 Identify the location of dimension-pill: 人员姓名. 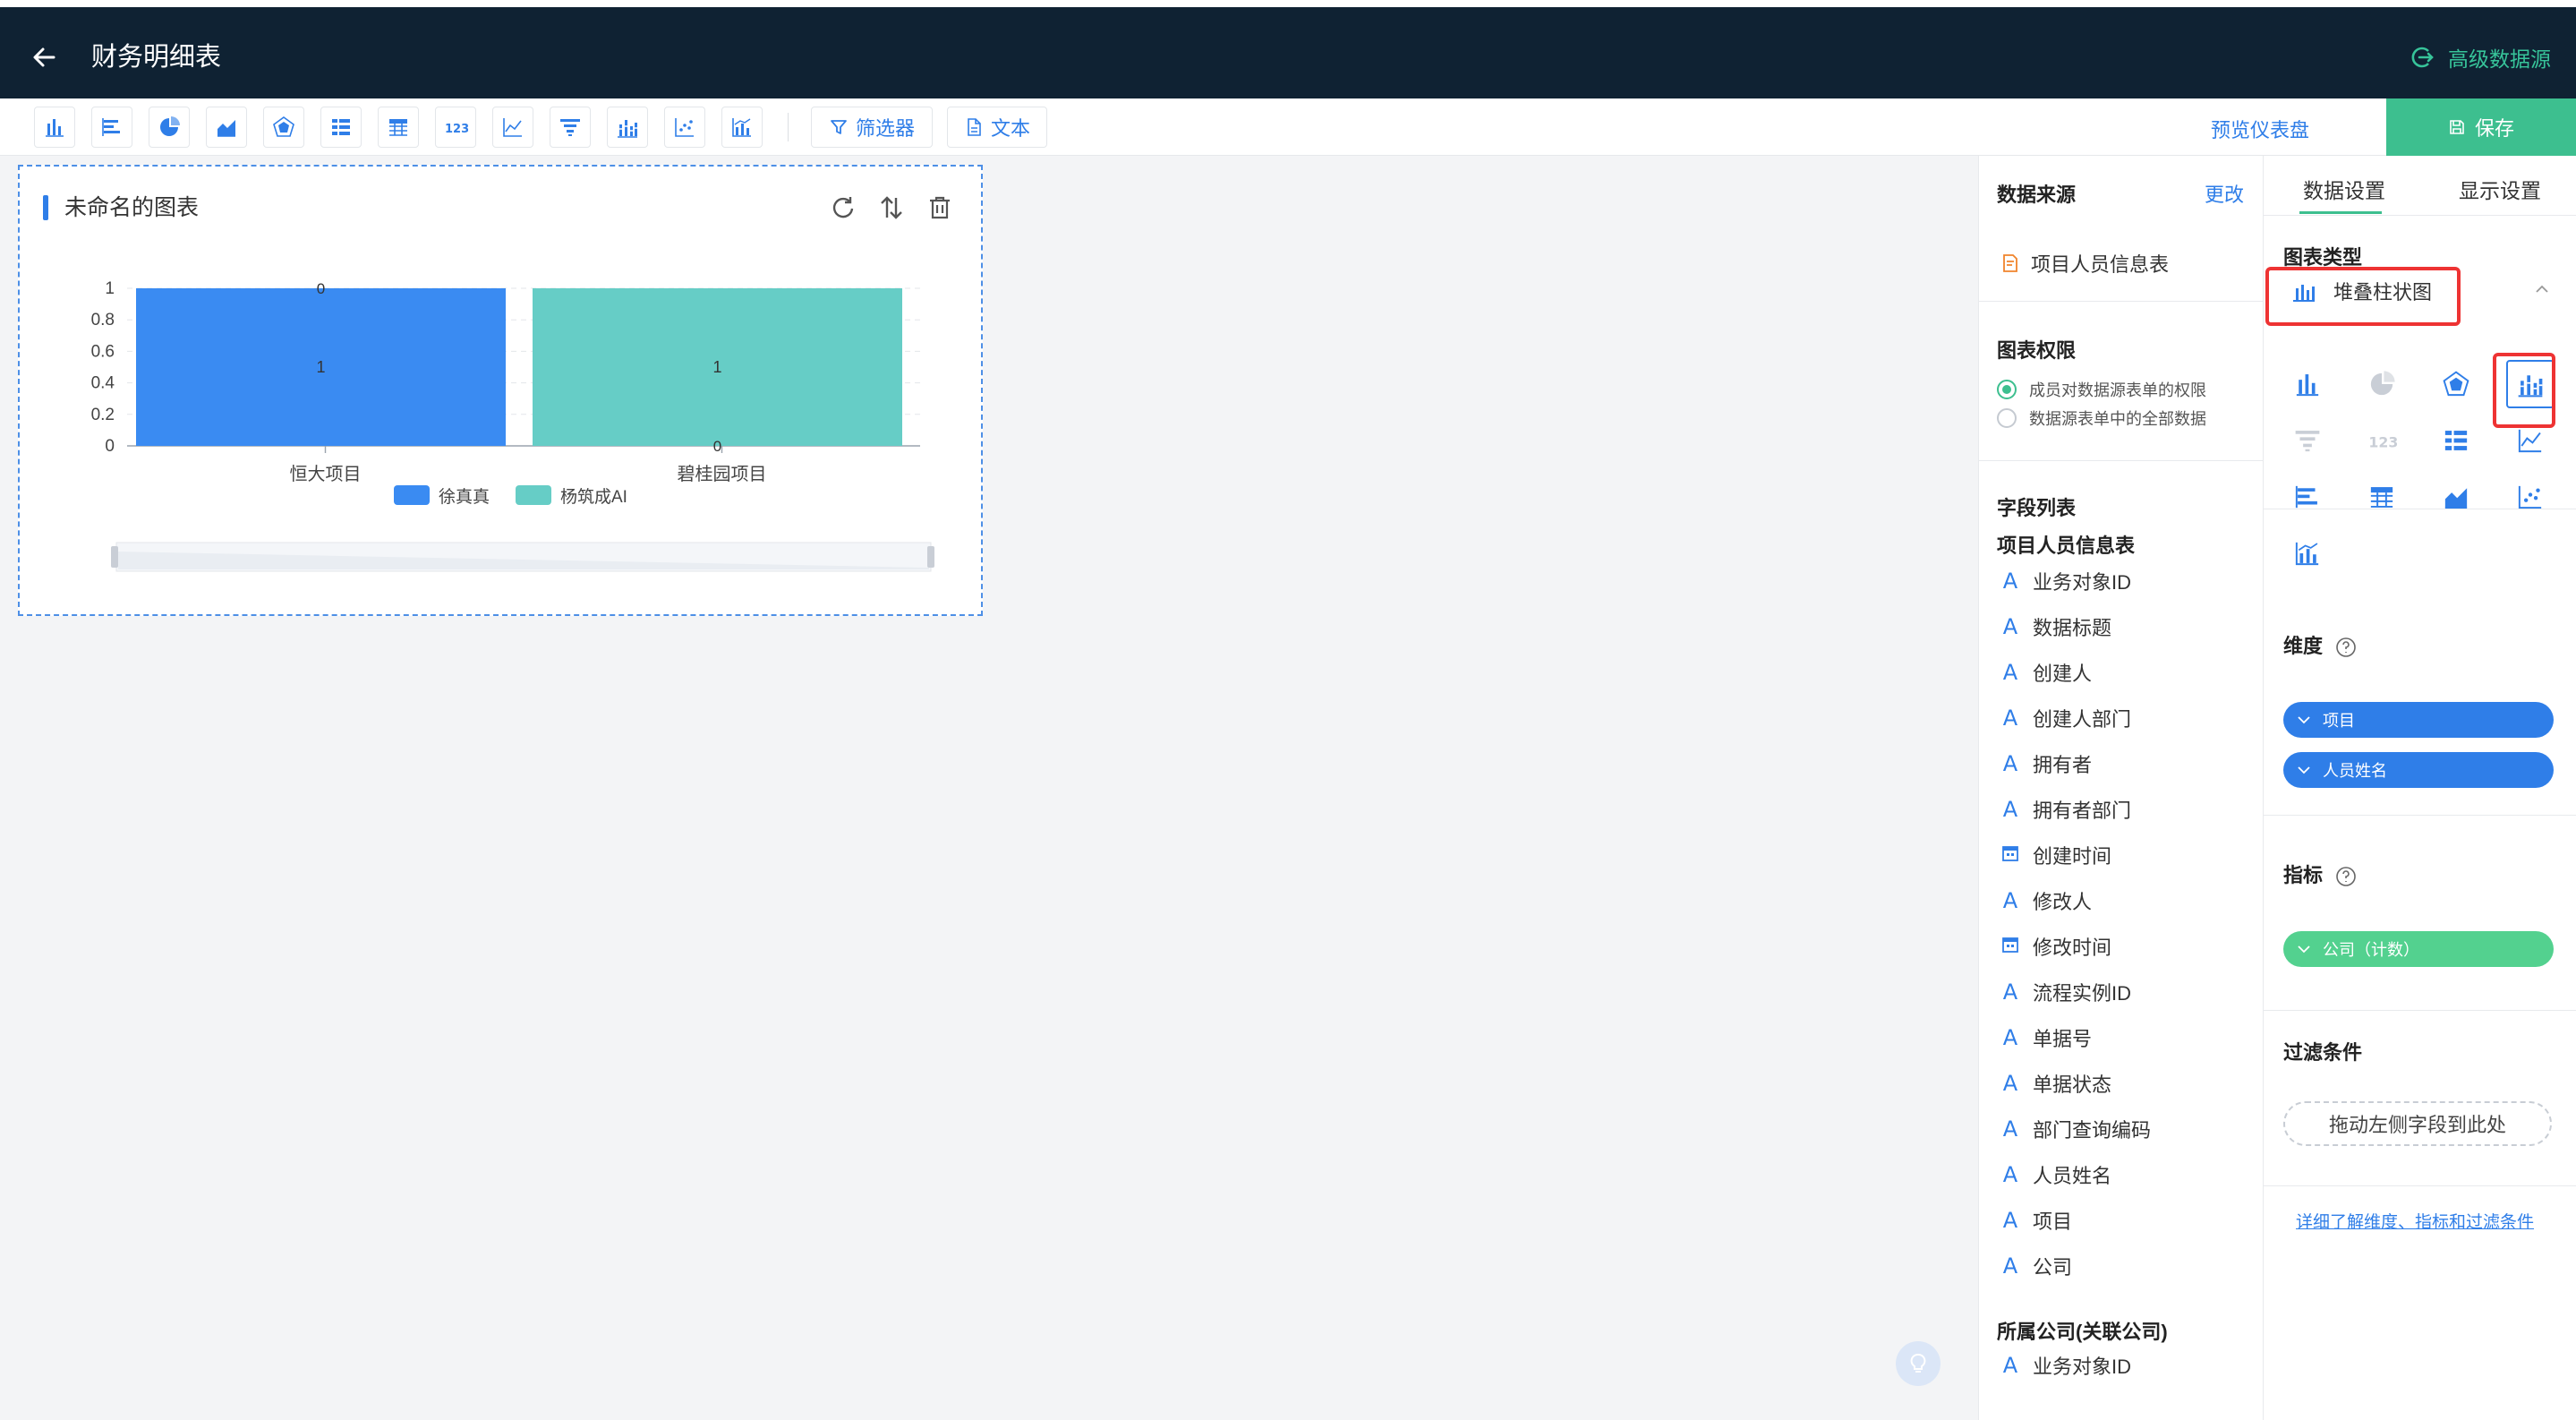
(2418, 770).